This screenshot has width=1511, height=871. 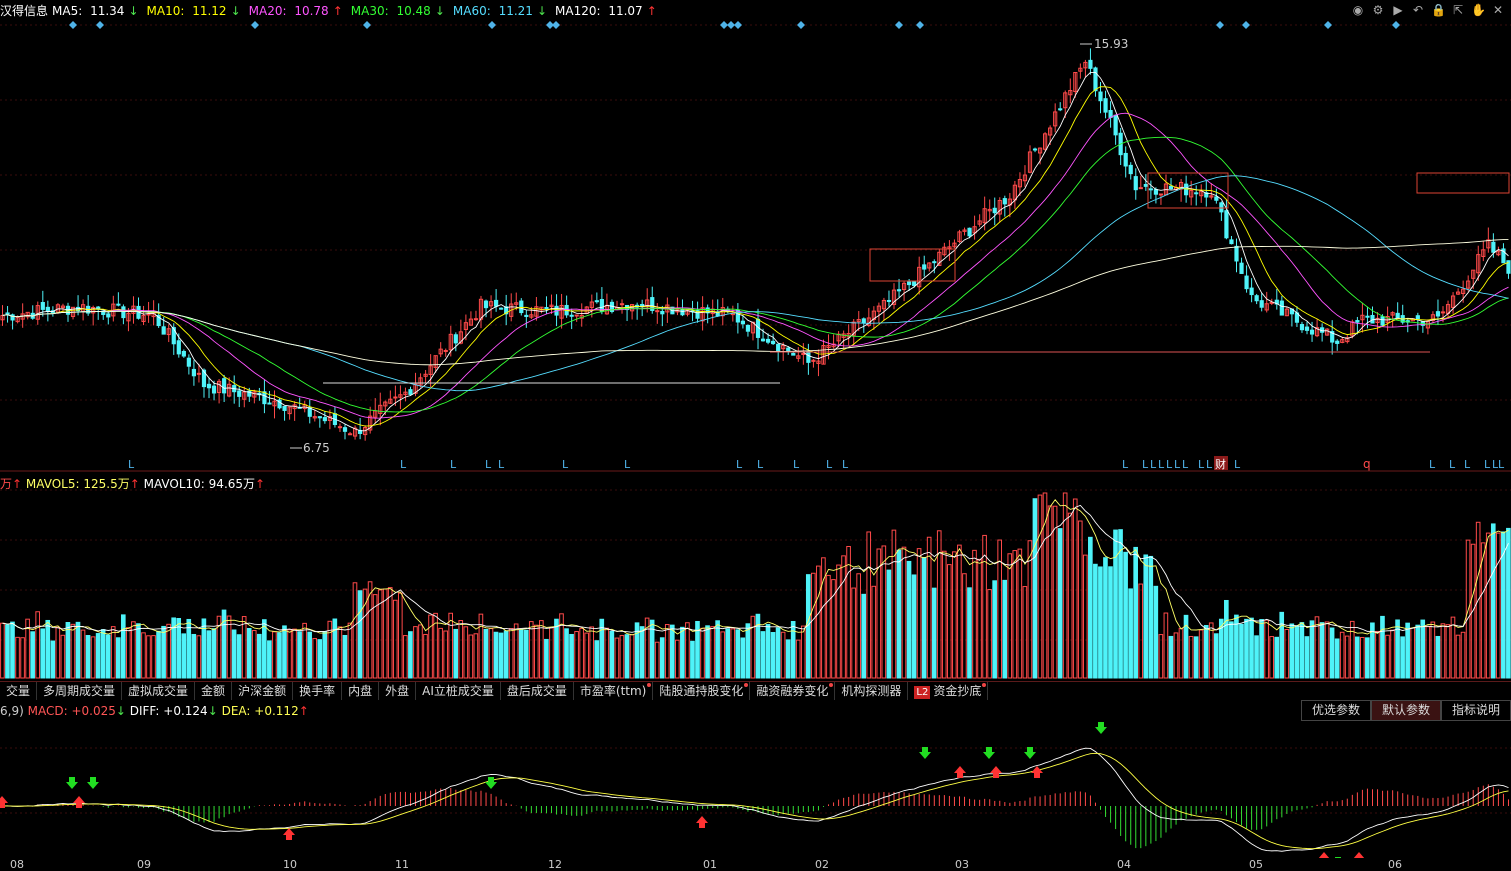 What do you see at coordinates (318, 691) in the screenshot?
I see `tab-indicator: 换手率` at bounding box center [318, 691].